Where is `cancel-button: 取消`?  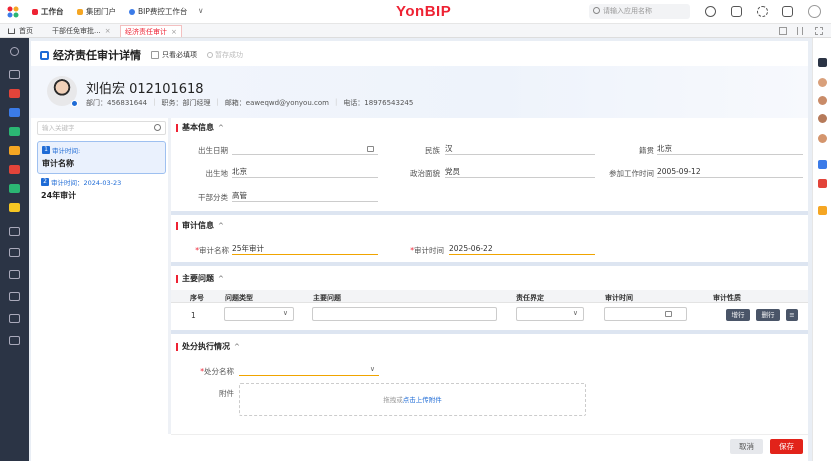
cancel-button: 取消 is located at coordinates (746, 446).